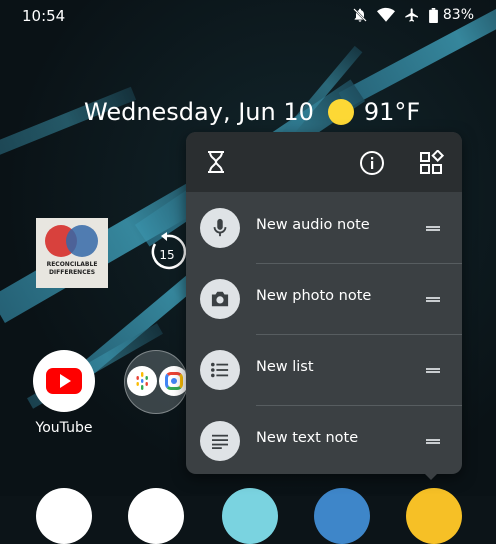 Image resolution: width=496 pixels, height=544 pixels. I want to click on shortcut-label: New list, so click(285, 367).